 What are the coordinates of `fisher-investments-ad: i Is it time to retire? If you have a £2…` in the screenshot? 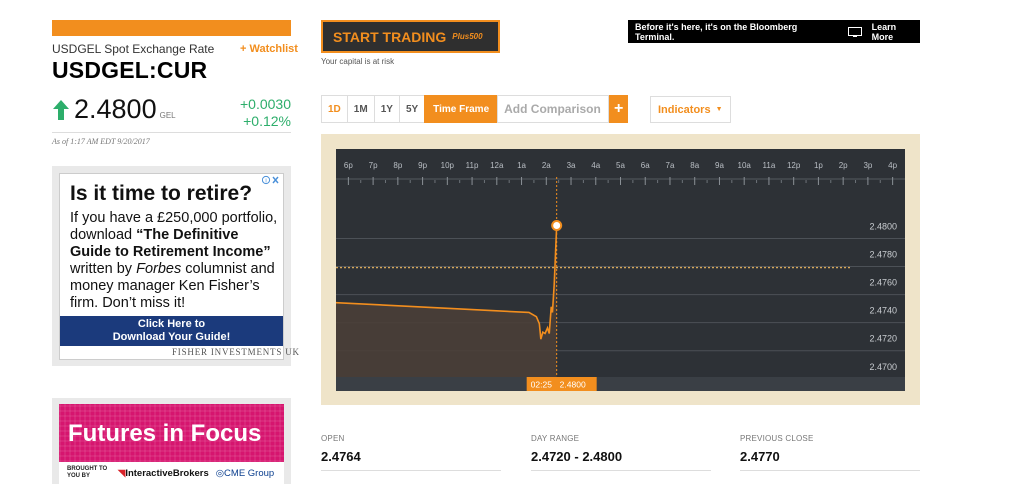 It's located at (171, 266).